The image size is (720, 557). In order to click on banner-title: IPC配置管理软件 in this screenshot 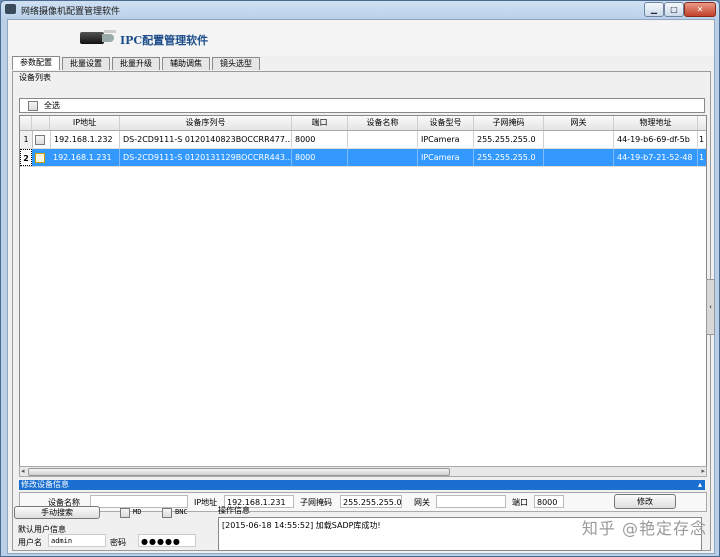, I will do `click(164, 40)`.